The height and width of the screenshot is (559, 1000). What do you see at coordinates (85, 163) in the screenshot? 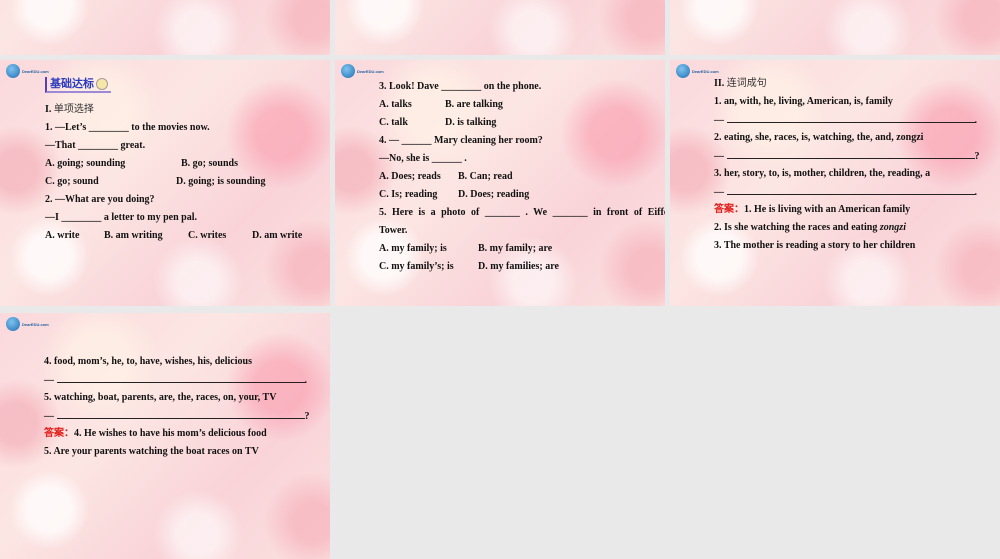
I see `option: A. going; sounding` at bounding box center [85, 163].